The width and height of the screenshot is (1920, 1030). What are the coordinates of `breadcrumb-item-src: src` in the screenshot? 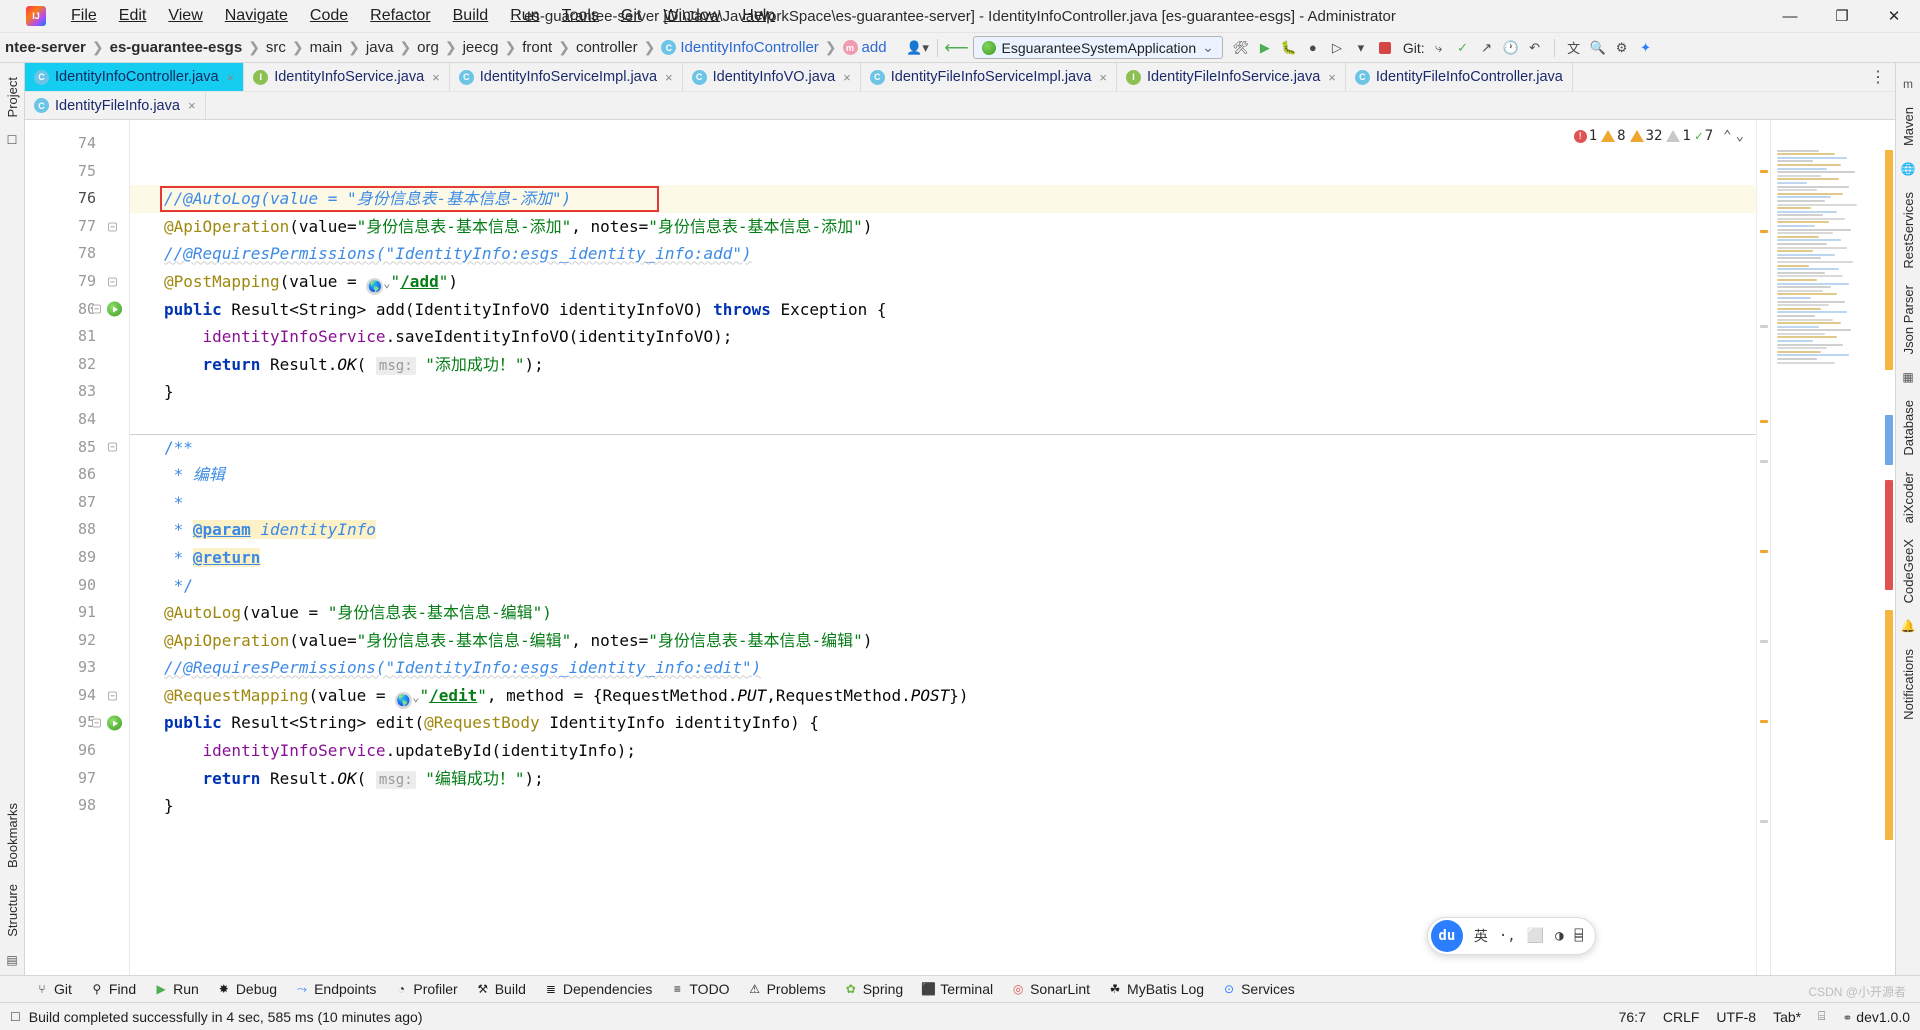 It's located at (276, 47).